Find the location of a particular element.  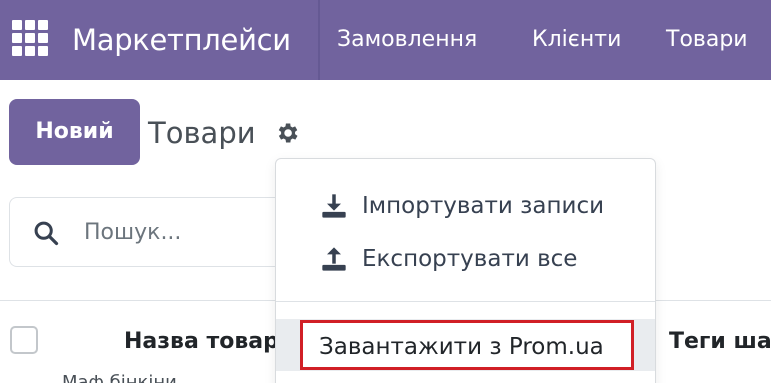

menu-separator is located at coordinates (465, 301).